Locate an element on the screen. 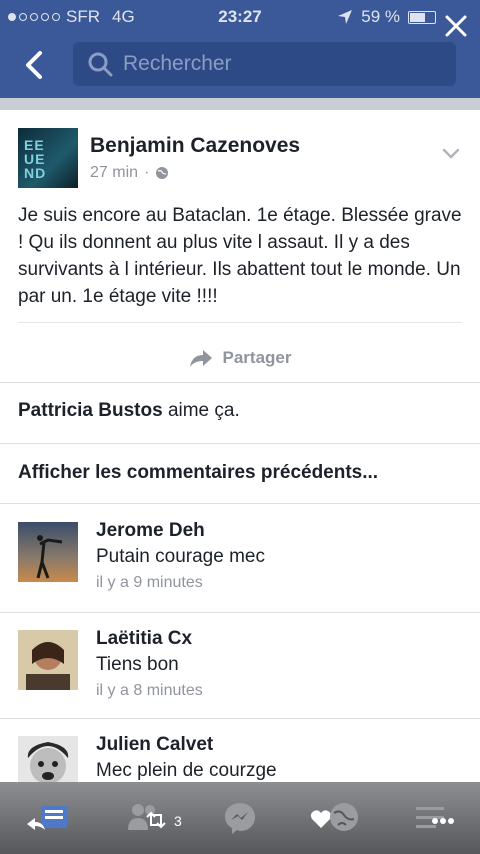 This screenshot has width=480, height=854. top-bar: SFR 4G 23:27 59 % Rechercher is located at coordinates (240, 49).